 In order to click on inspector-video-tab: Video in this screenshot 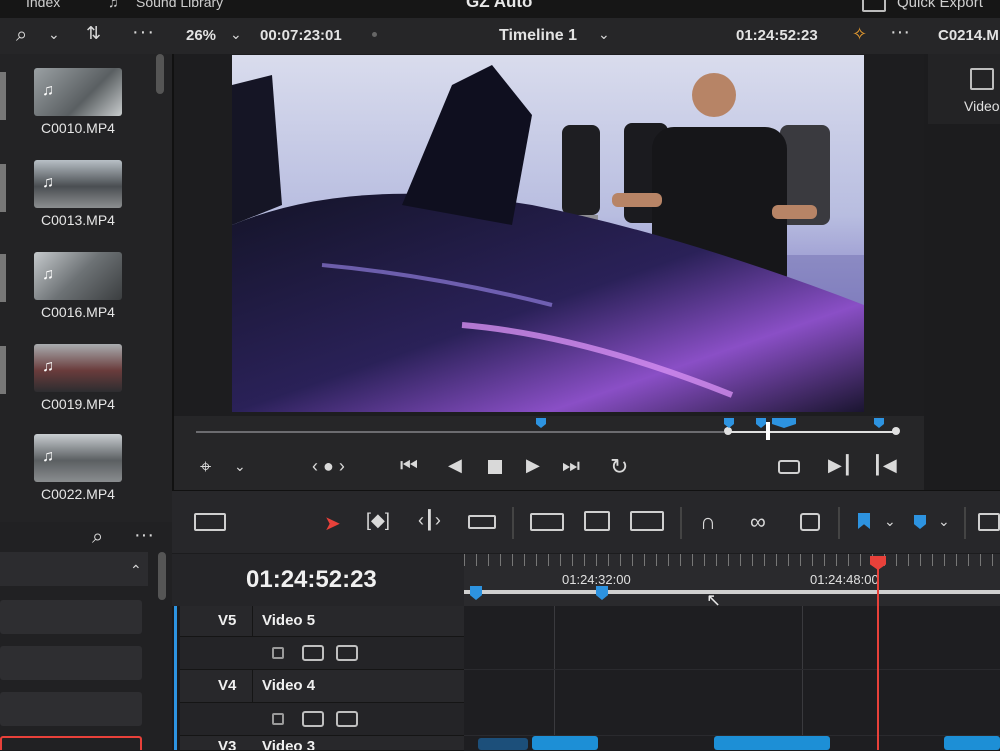, I will do `click(982, 106)`.